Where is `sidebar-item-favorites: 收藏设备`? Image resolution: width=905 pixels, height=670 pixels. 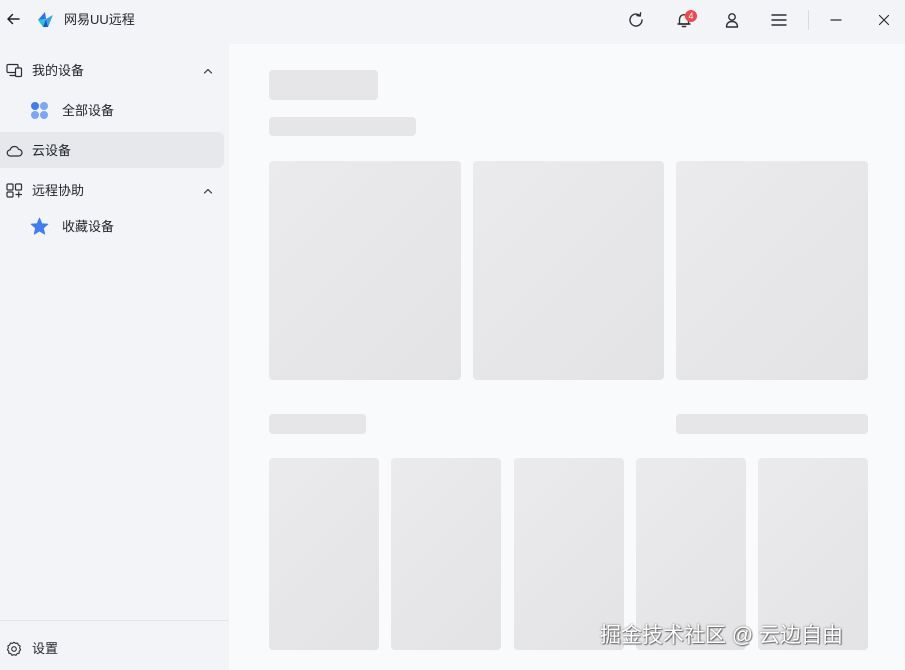
sidebar-item-favorites: 收藏设备 is located at coordinates (72, 226).